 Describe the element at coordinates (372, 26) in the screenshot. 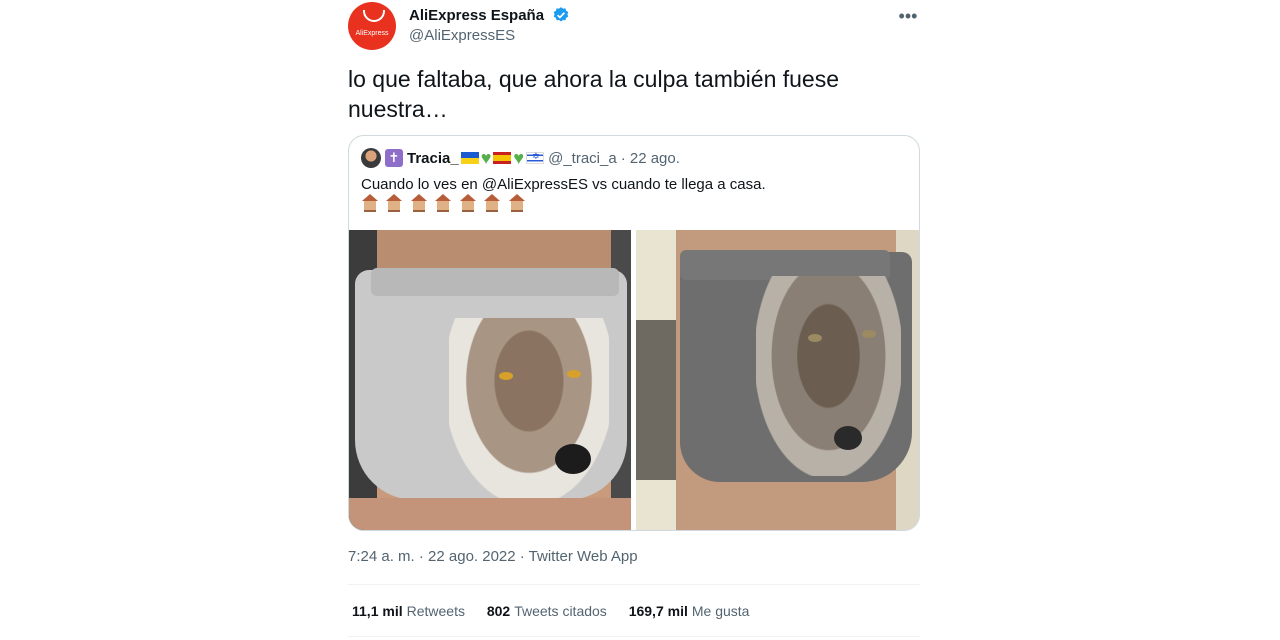

I see `avatar: AliExpress` at that location.